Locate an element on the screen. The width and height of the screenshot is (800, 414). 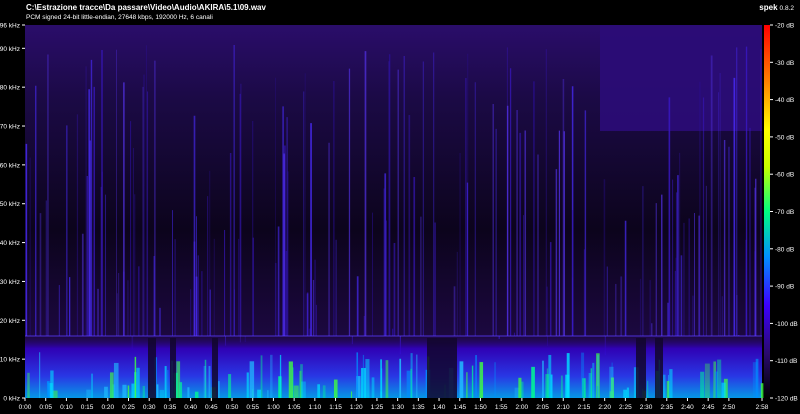
x-tick-label: 1:15 is located at coordinates (335, 407).